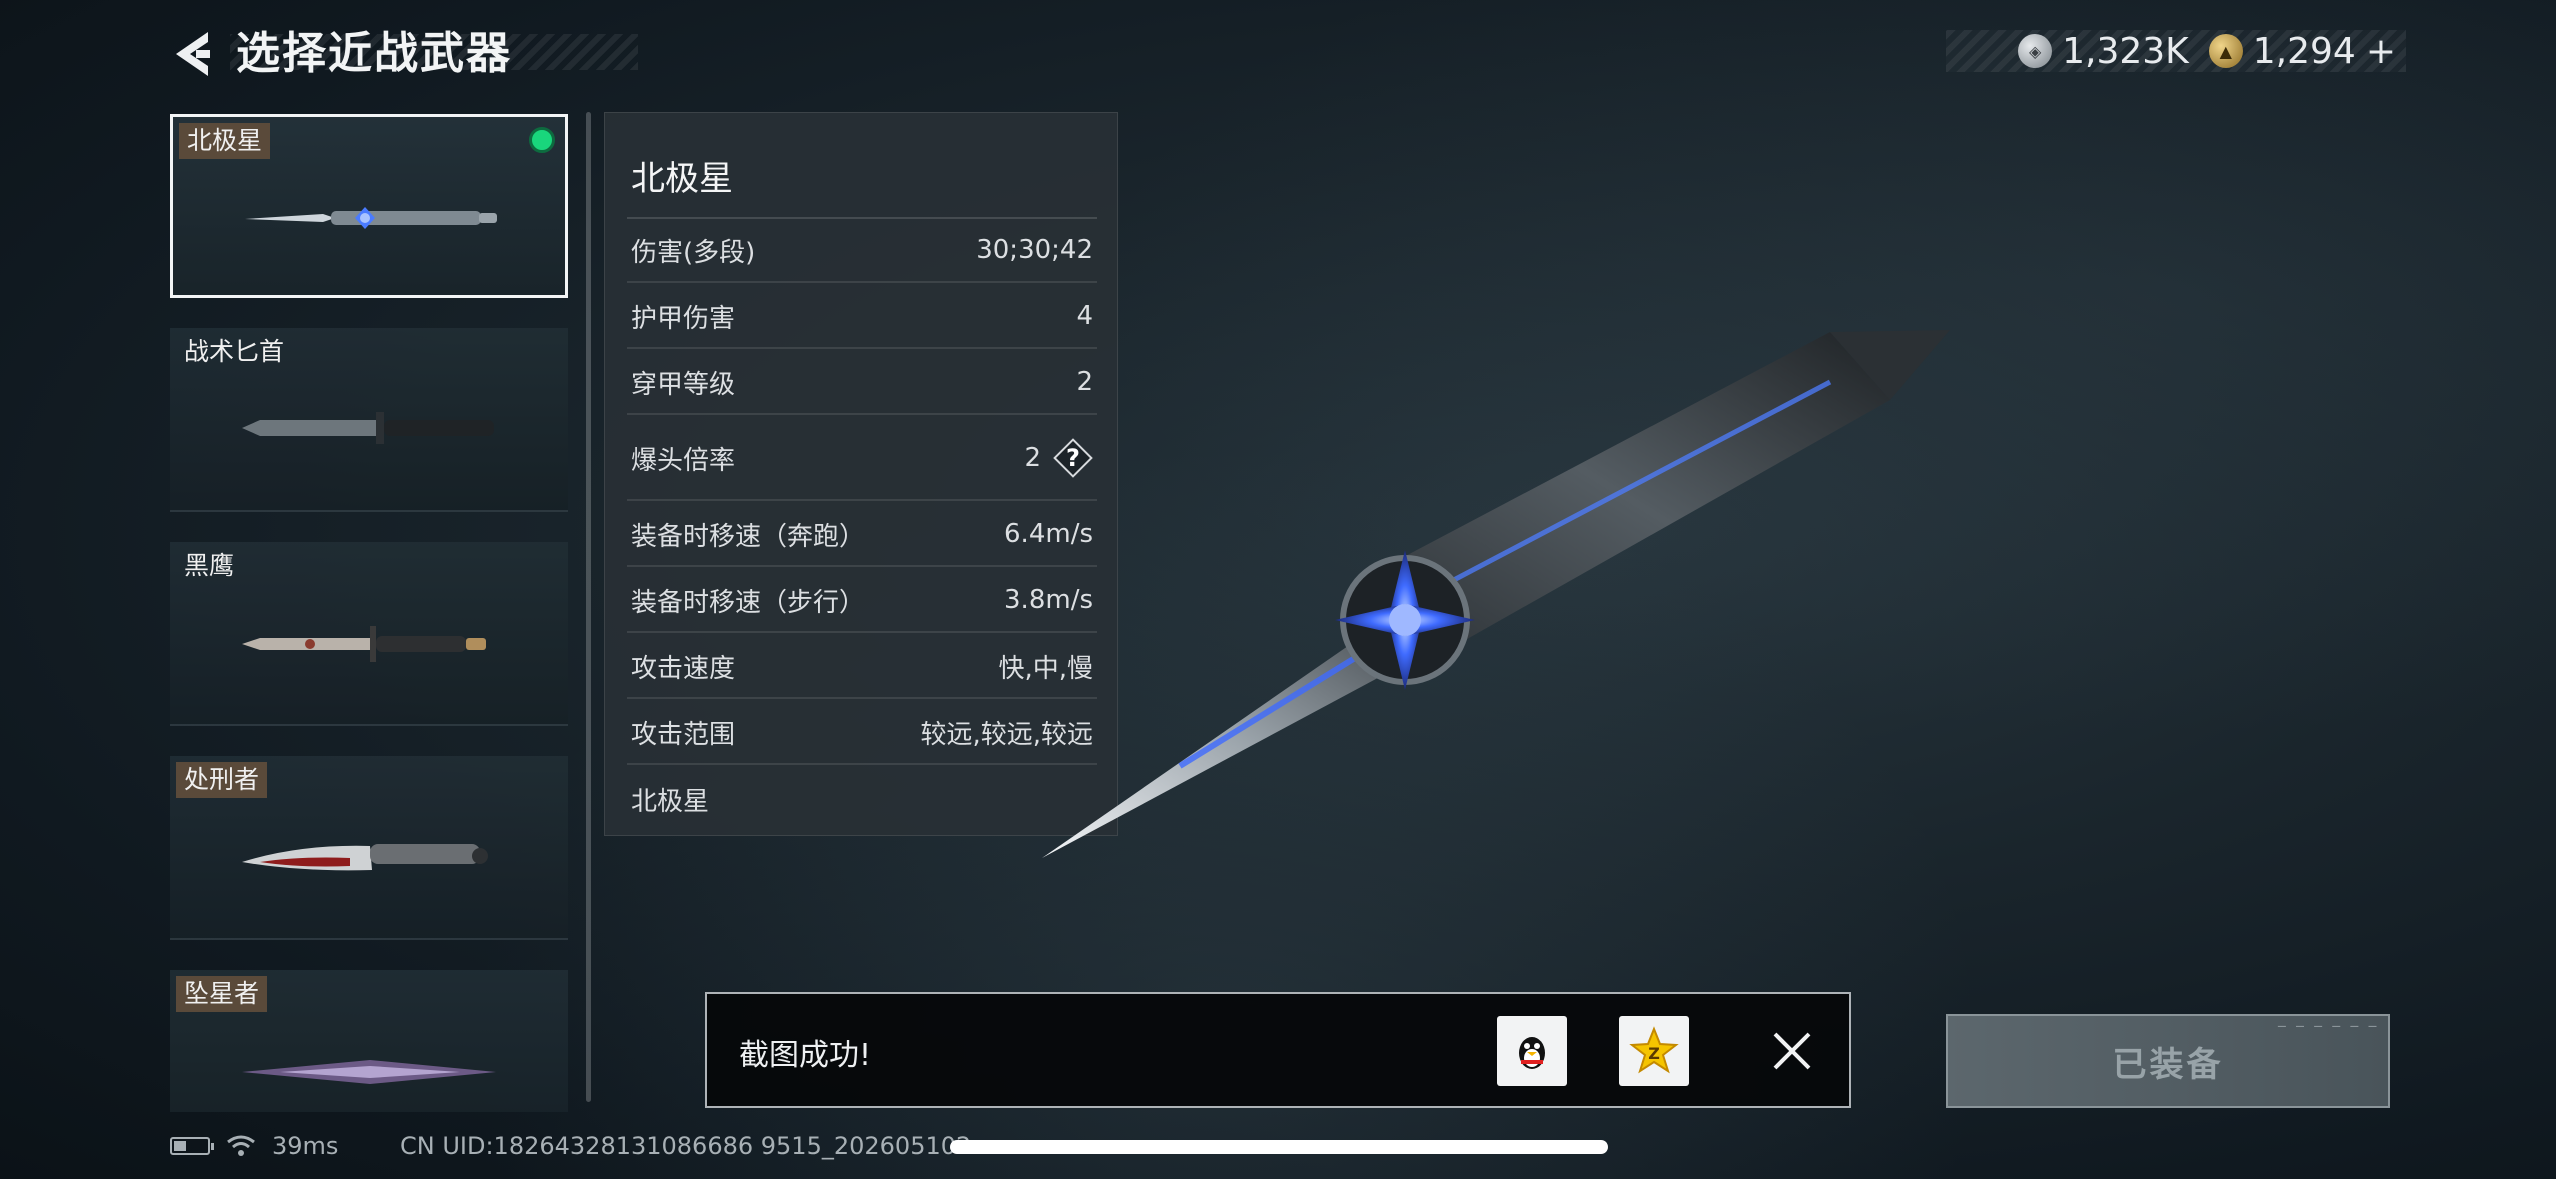  I want to click on weapon-list-scrollbar, so click(588, 607).